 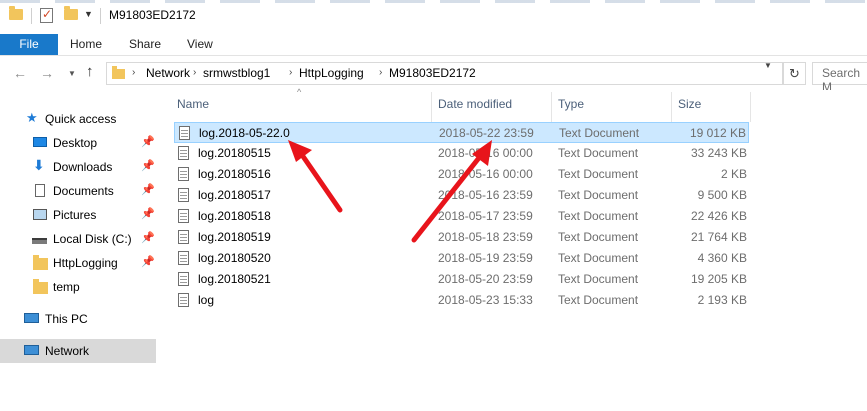 What do you see at coordinates (168, 73) in the screenshot?
I see `breadcrumb-network: Network` at bounding box center [168, 73].